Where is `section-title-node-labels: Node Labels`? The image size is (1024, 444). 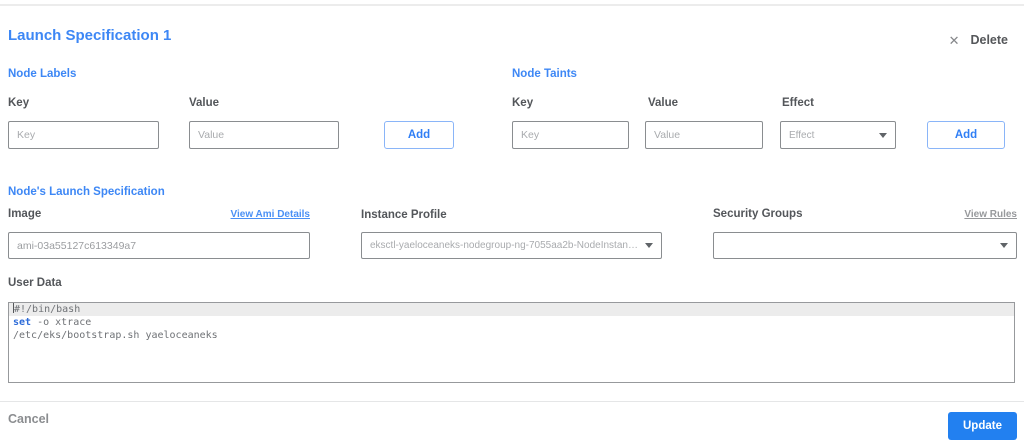
section-title-node-labels: Node Labels is located at coordinates (42, 74).